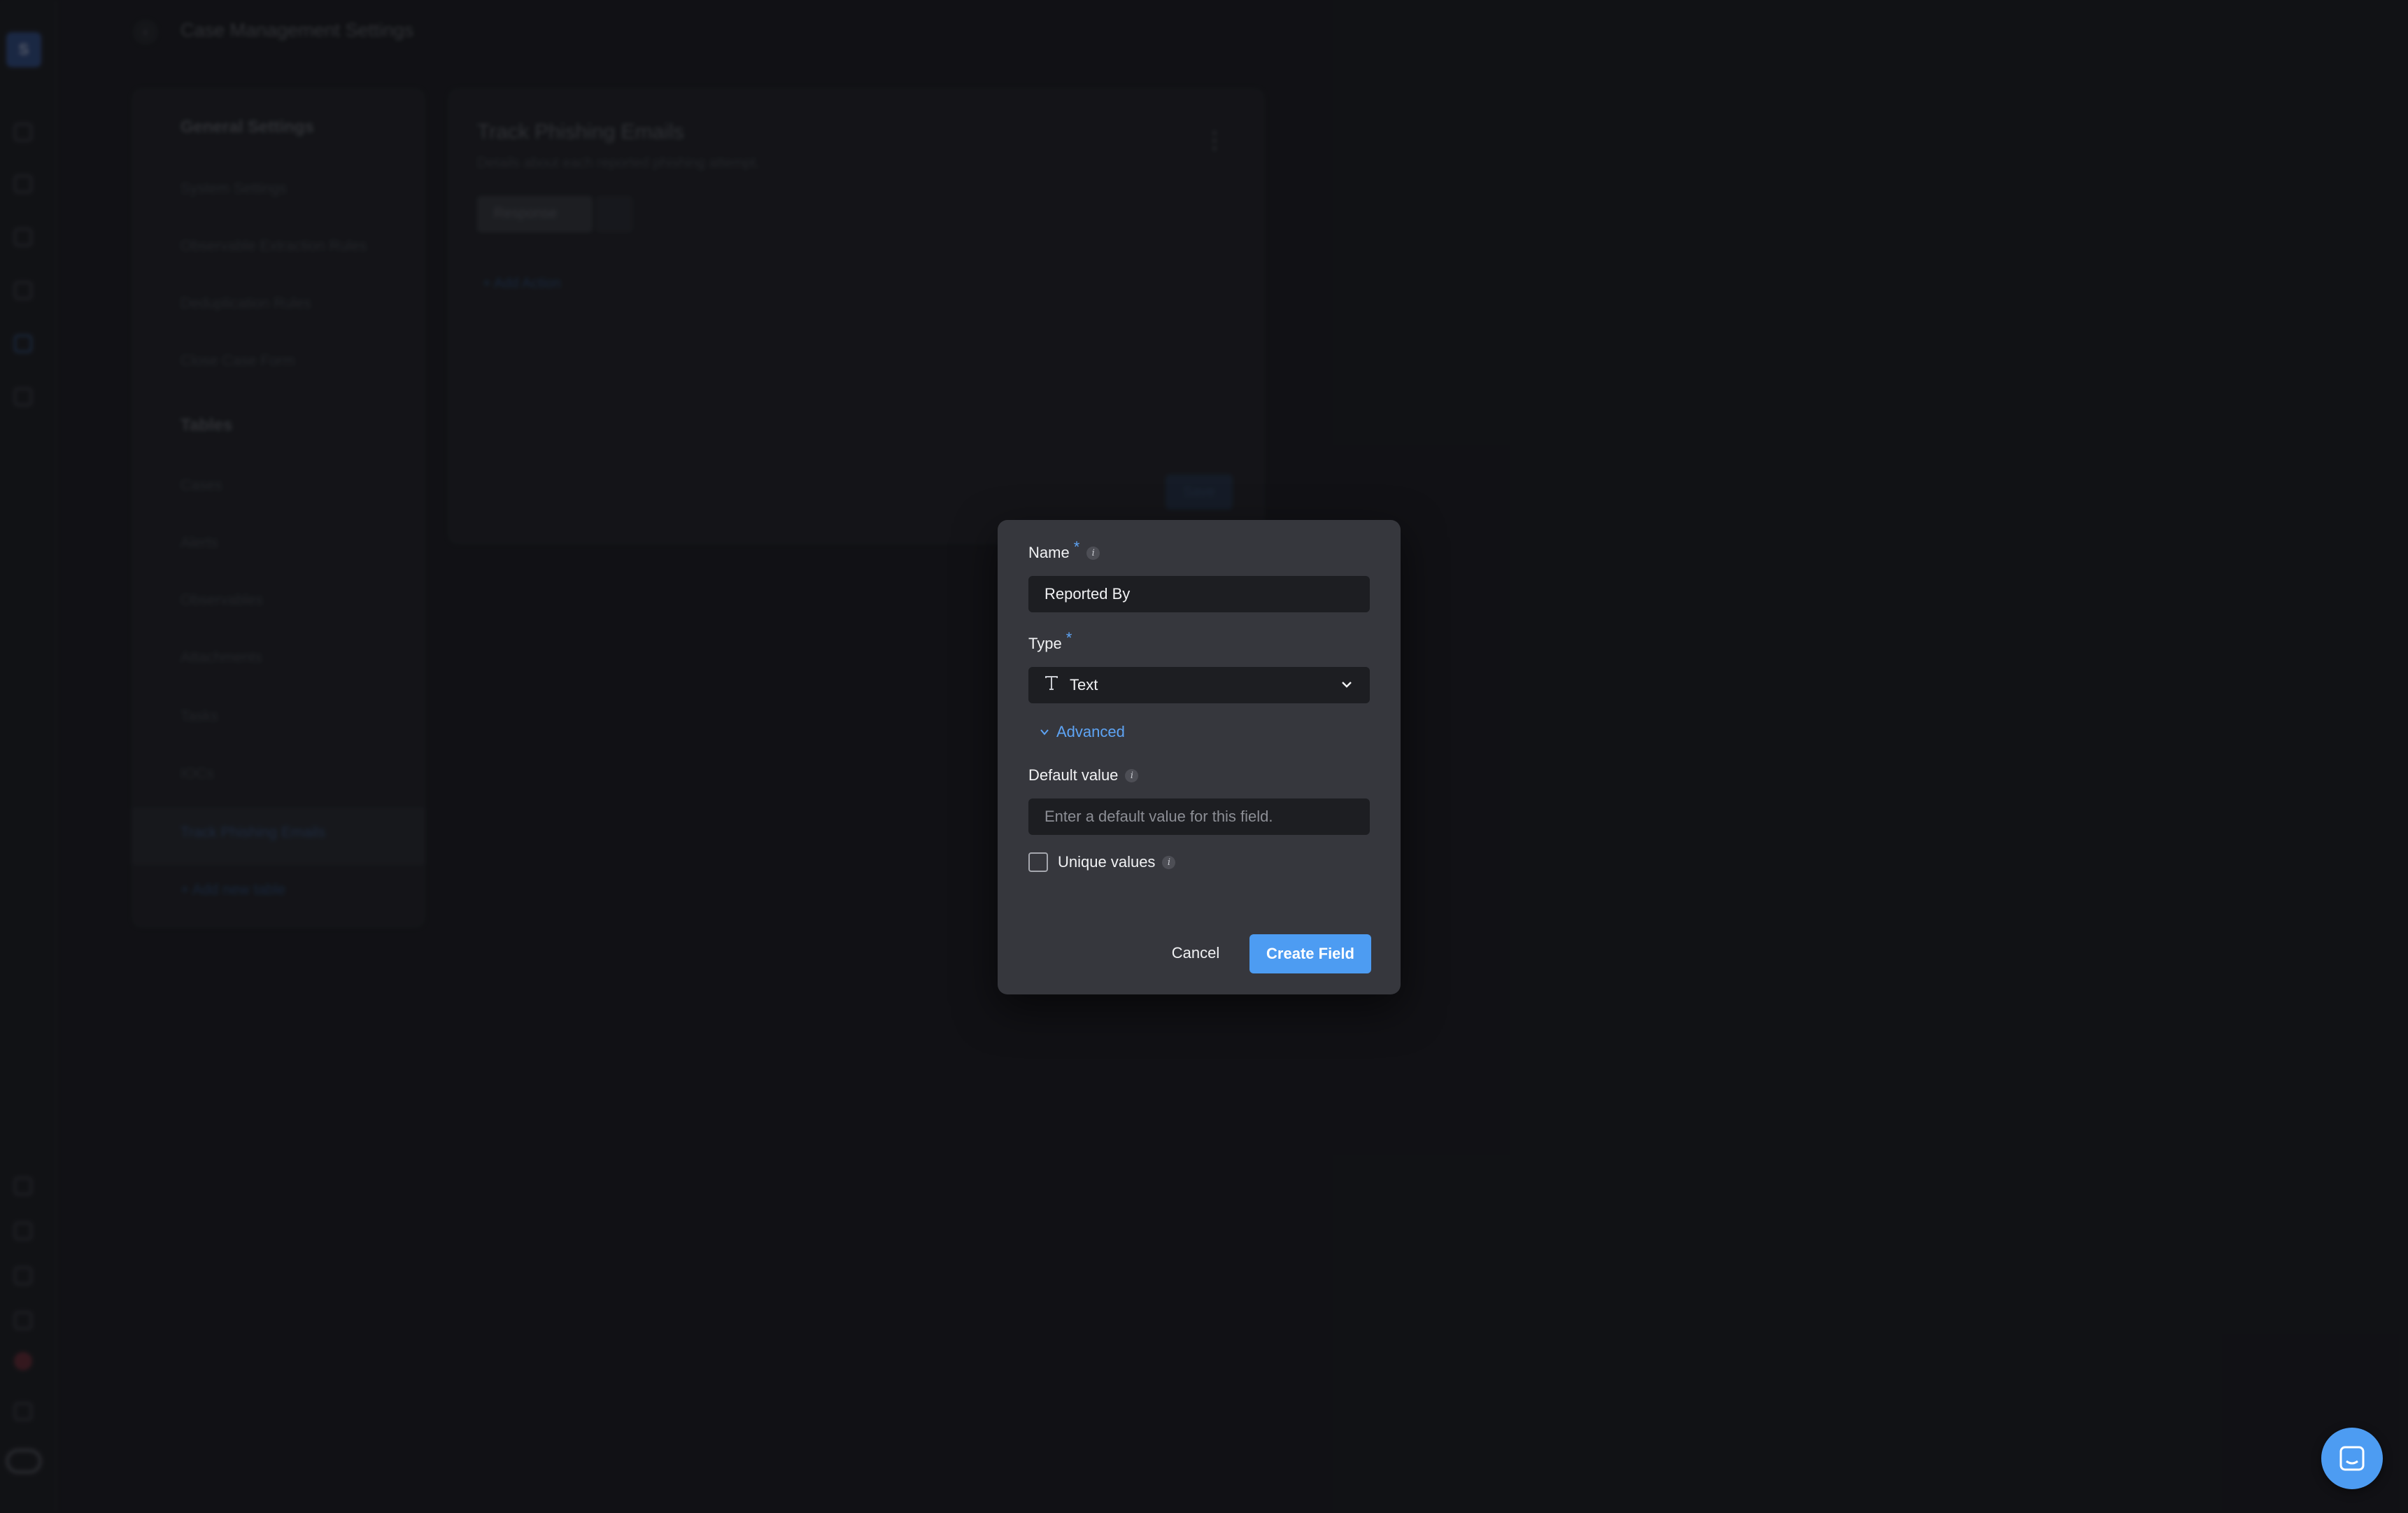  Describe the element at coordinates (1107, 862) in the screenshot. I see `unique-values-label: Unique values` at that location.